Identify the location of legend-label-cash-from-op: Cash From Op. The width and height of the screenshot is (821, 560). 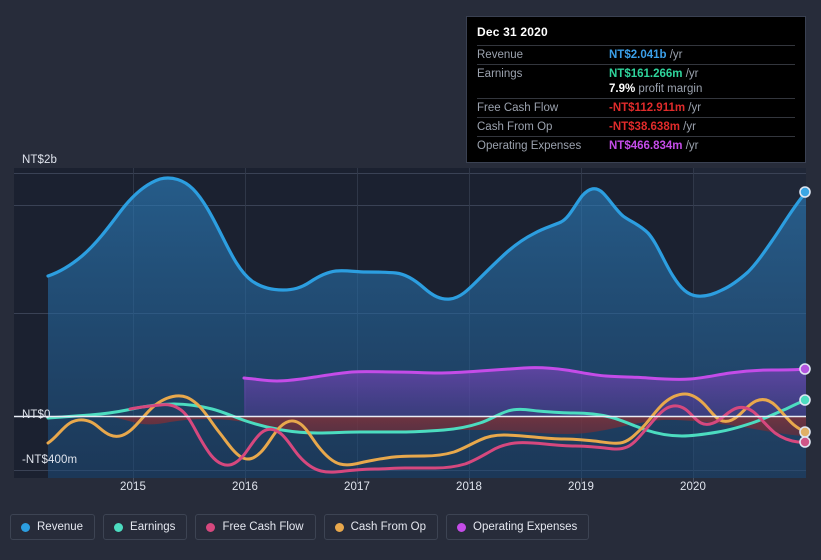
(388, 527).